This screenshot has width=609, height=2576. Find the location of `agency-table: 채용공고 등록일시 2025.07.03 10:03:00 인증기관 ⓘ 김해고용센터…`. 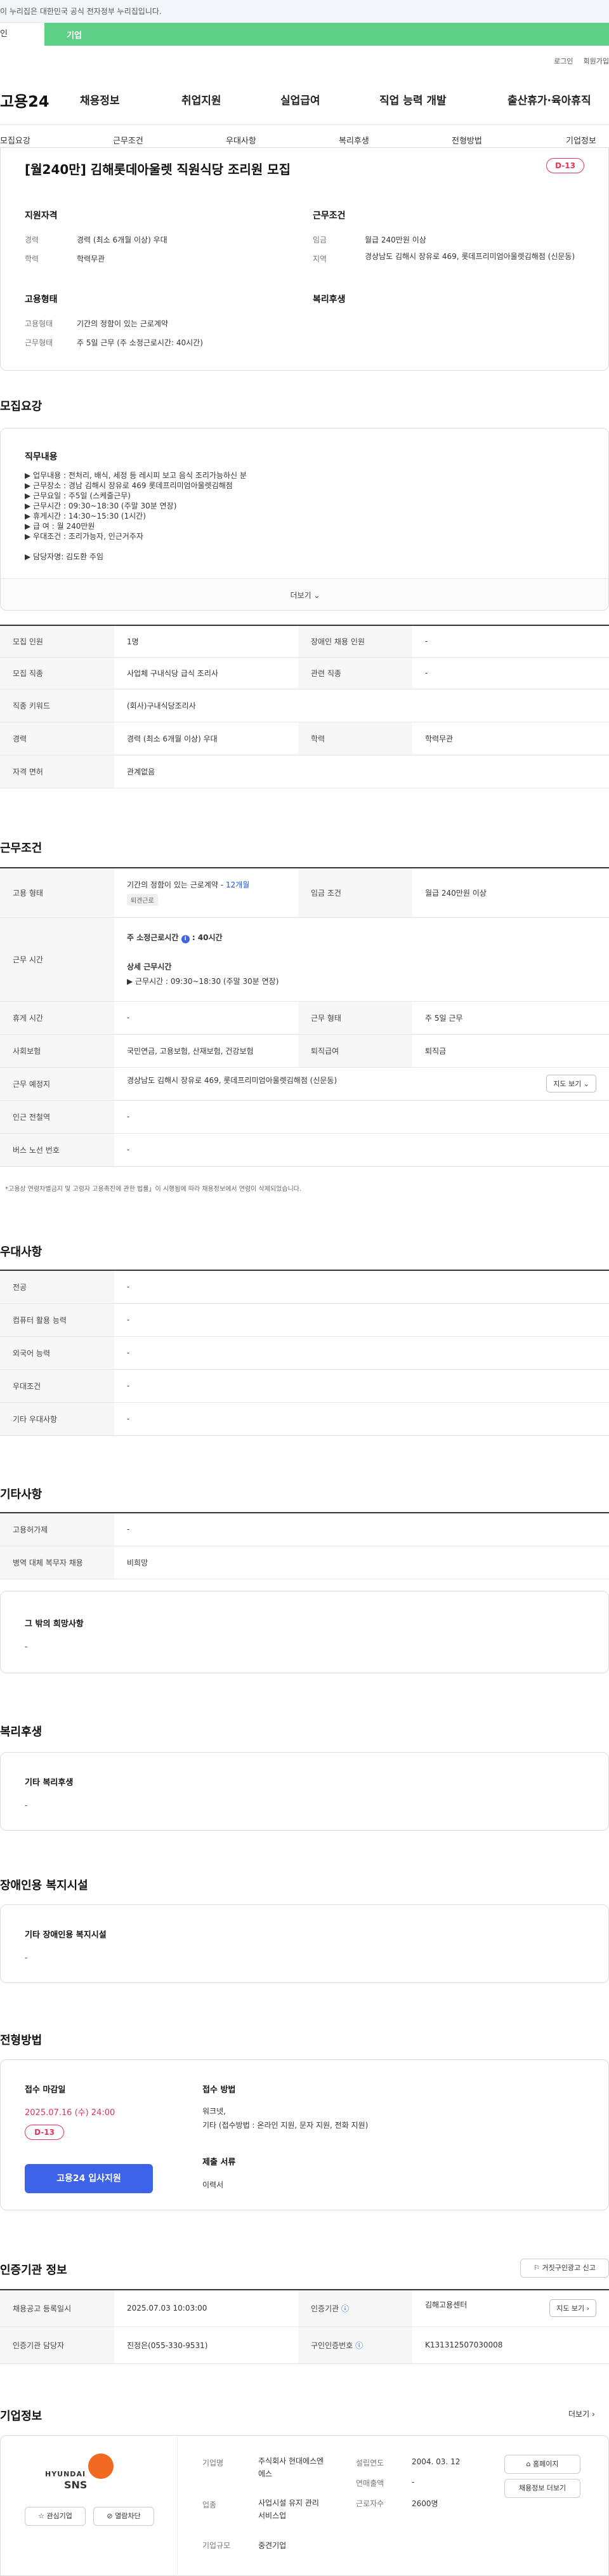

agency-table: 채용공고 등록일시 2025.07.03 10:03:00 인증기관 ⓘ 김해고용센터… is located at coordinates (304, 2326).